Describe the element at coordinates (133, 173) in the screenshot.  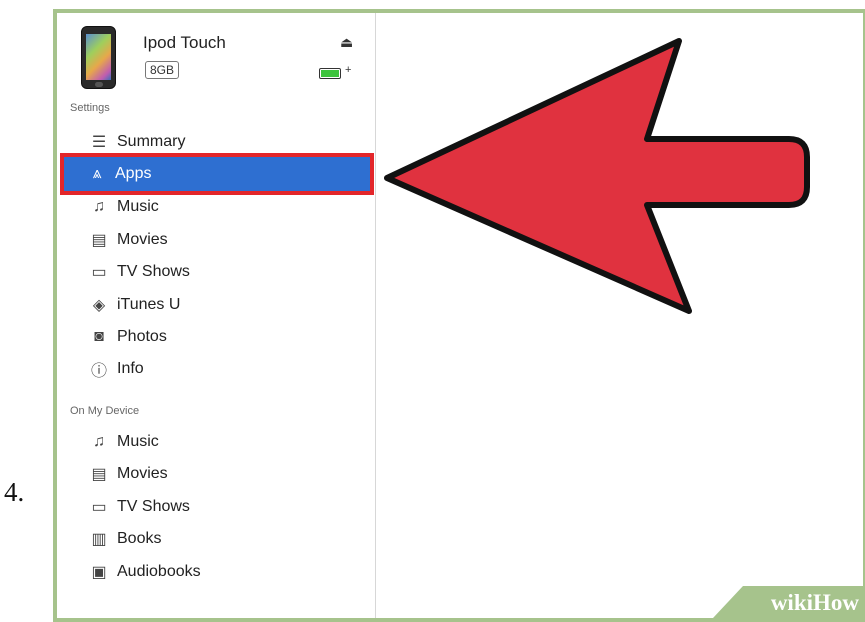
I see `sidebar-item-label: Apps` at that location.